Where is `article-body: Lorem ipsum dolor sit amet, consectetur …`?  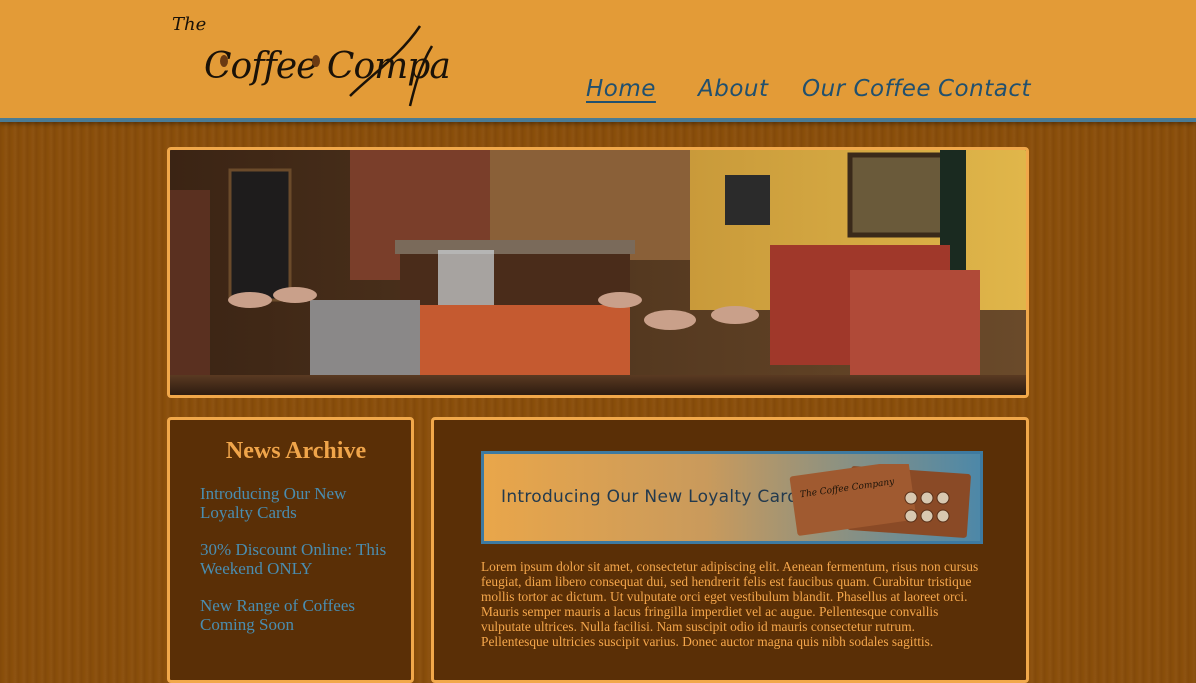
article-body: Lorem ipsum dolor sit amet, consectetur … is located at coordinates (730, 604).